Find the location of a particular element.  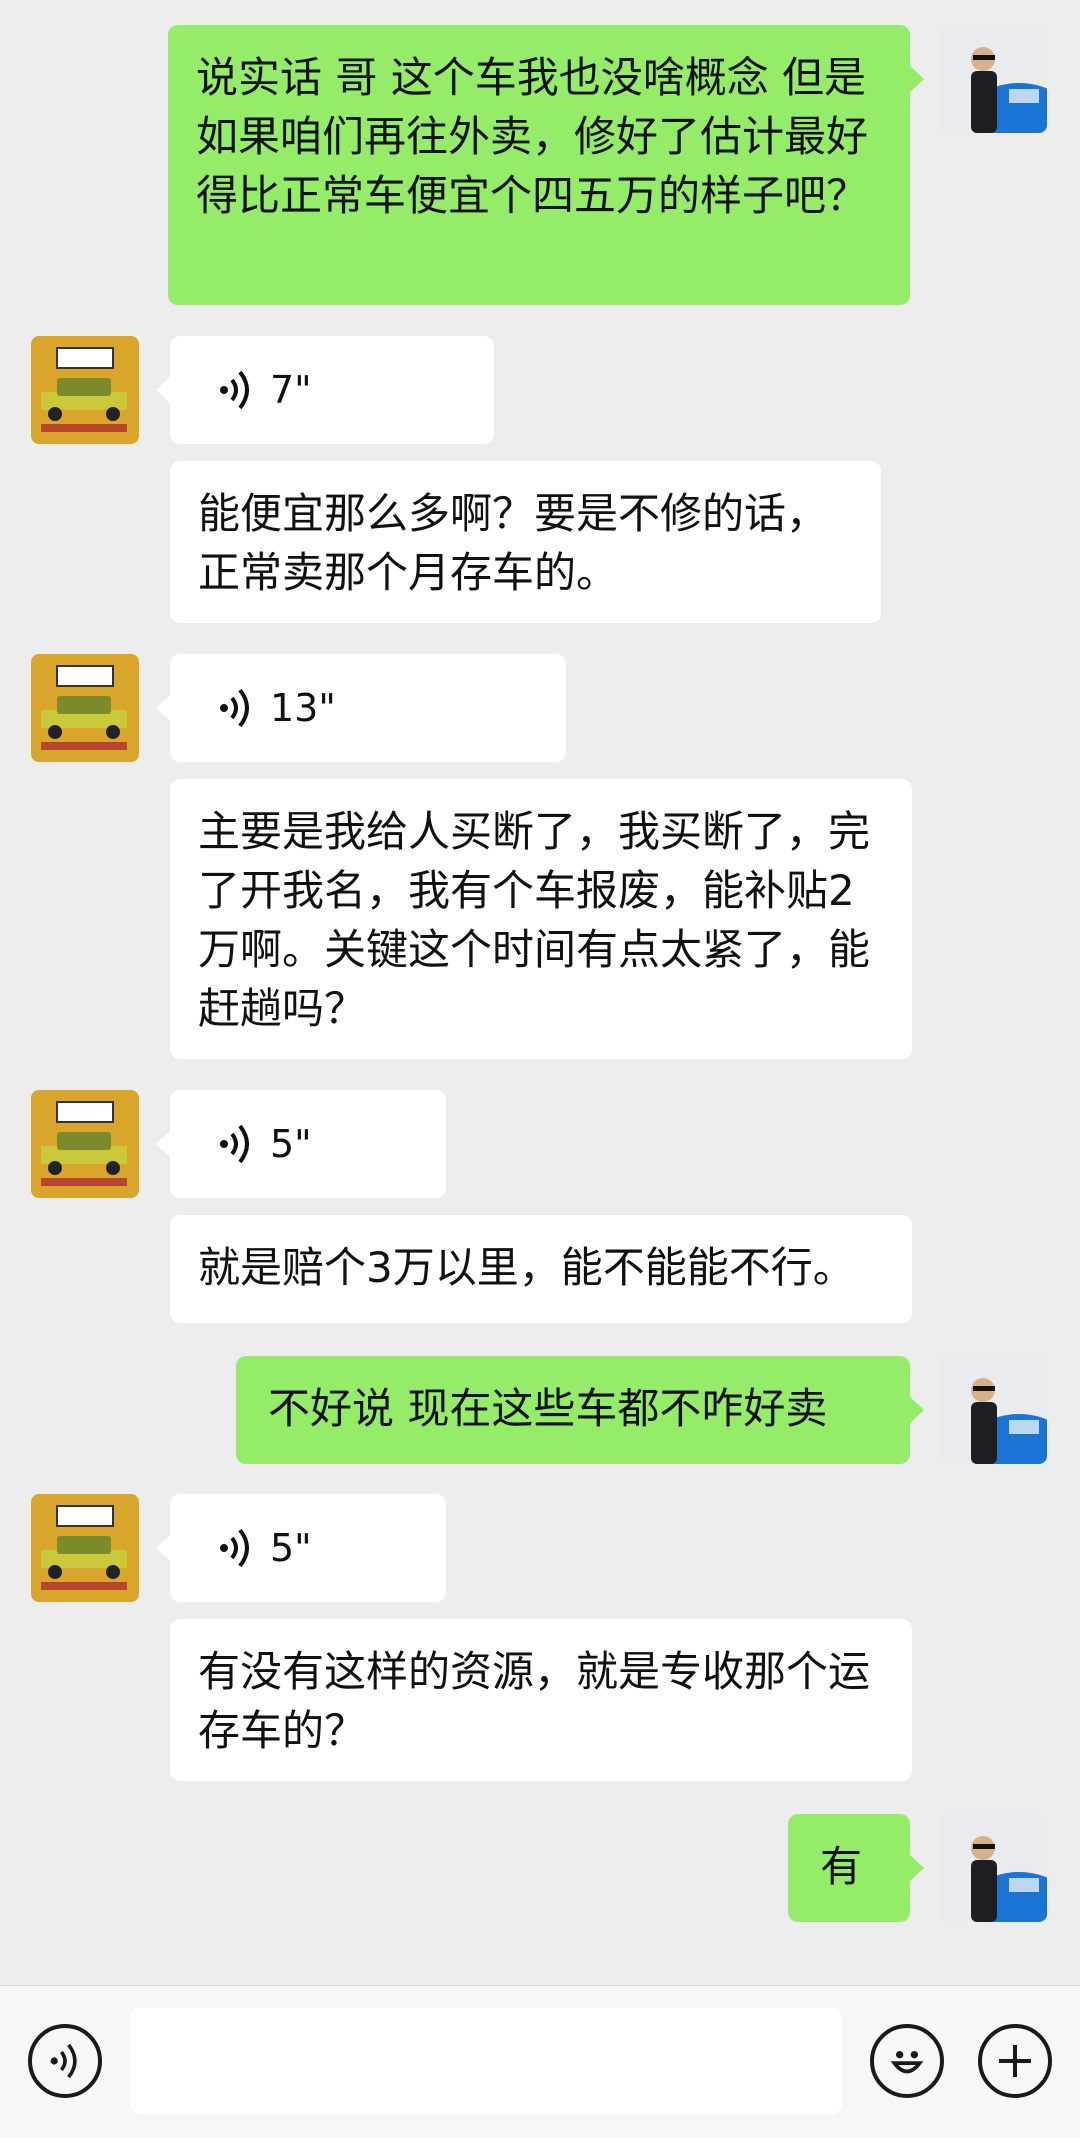

emoji-button is located at coordinates (907, 2061).